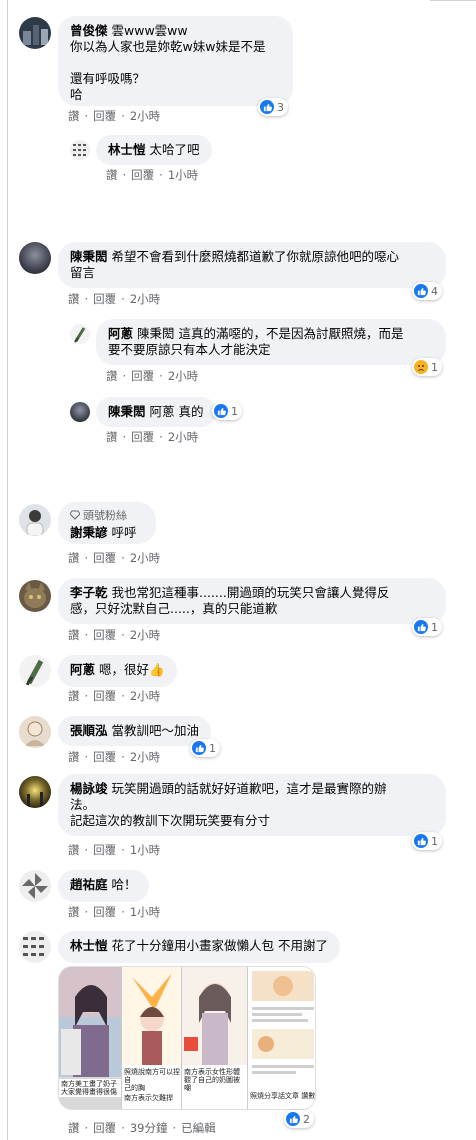  Describe the element at coordinates (157, 669) in the screenshot. I see `thumbs-up-emoji: 👍` at that location.